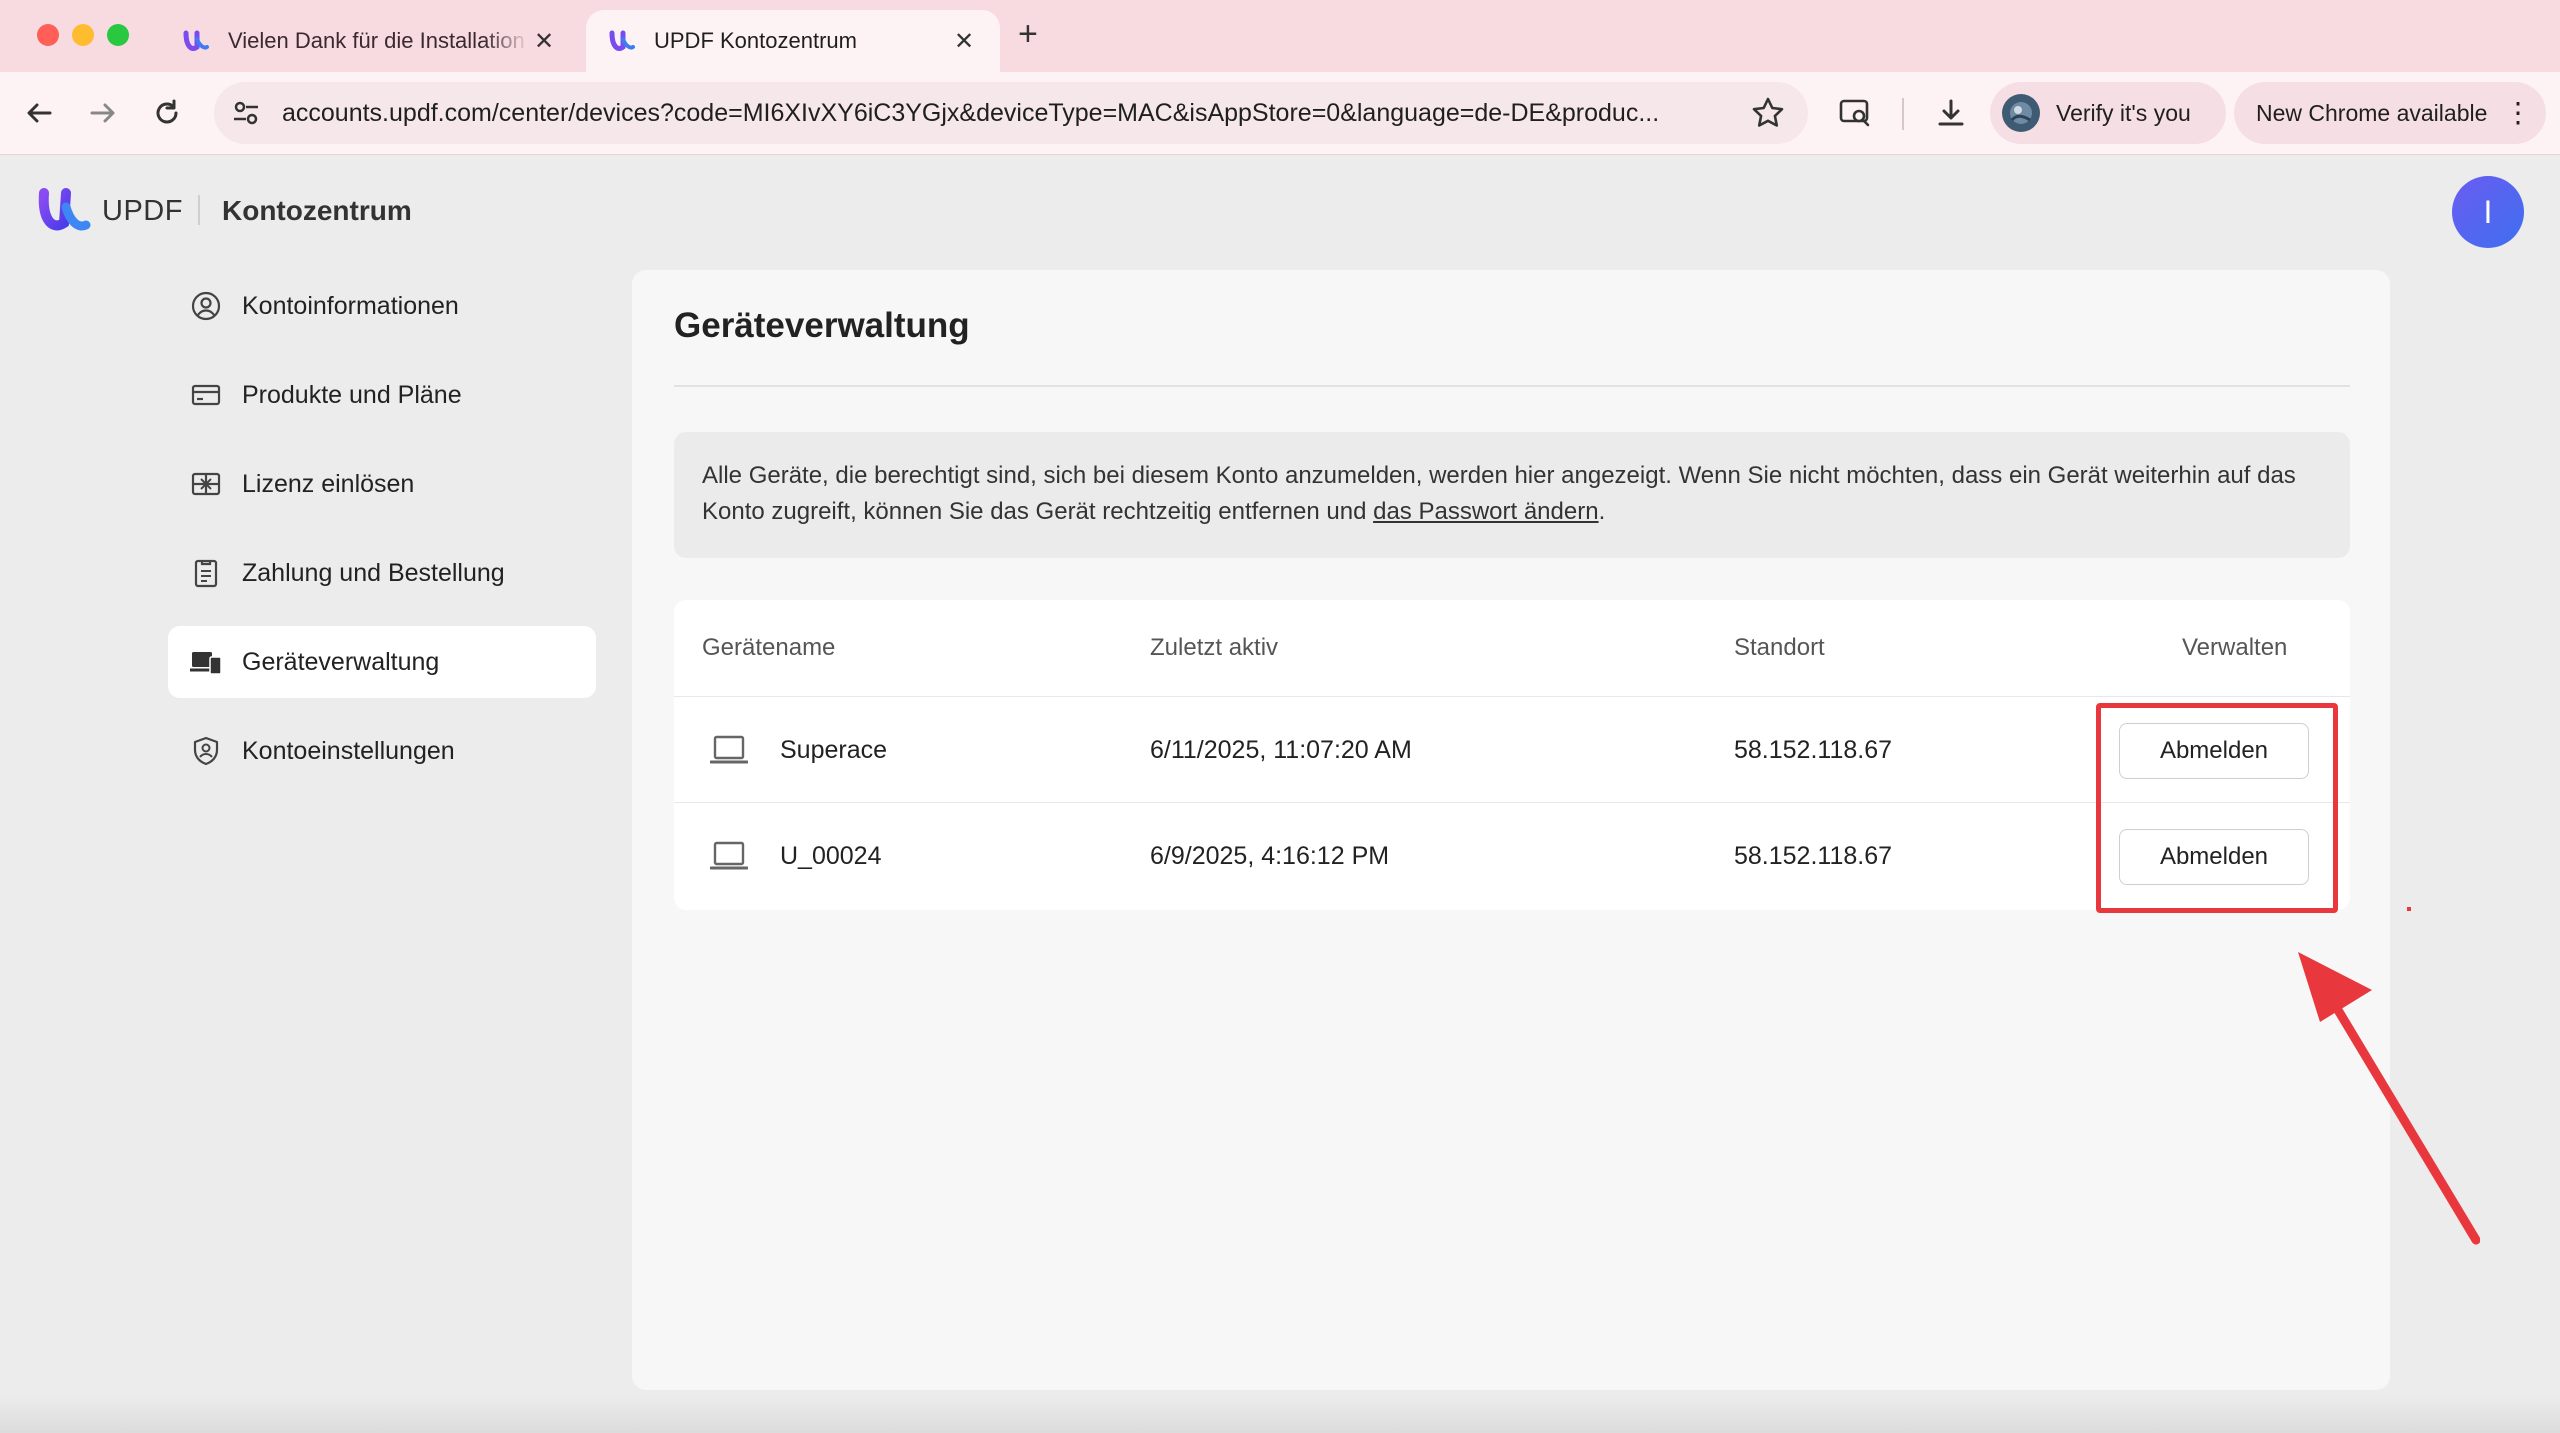  What do you see at coordinates (831, 856) in the screenshot?
I see `device-name: U_00024` at bounding box center [831, 856].